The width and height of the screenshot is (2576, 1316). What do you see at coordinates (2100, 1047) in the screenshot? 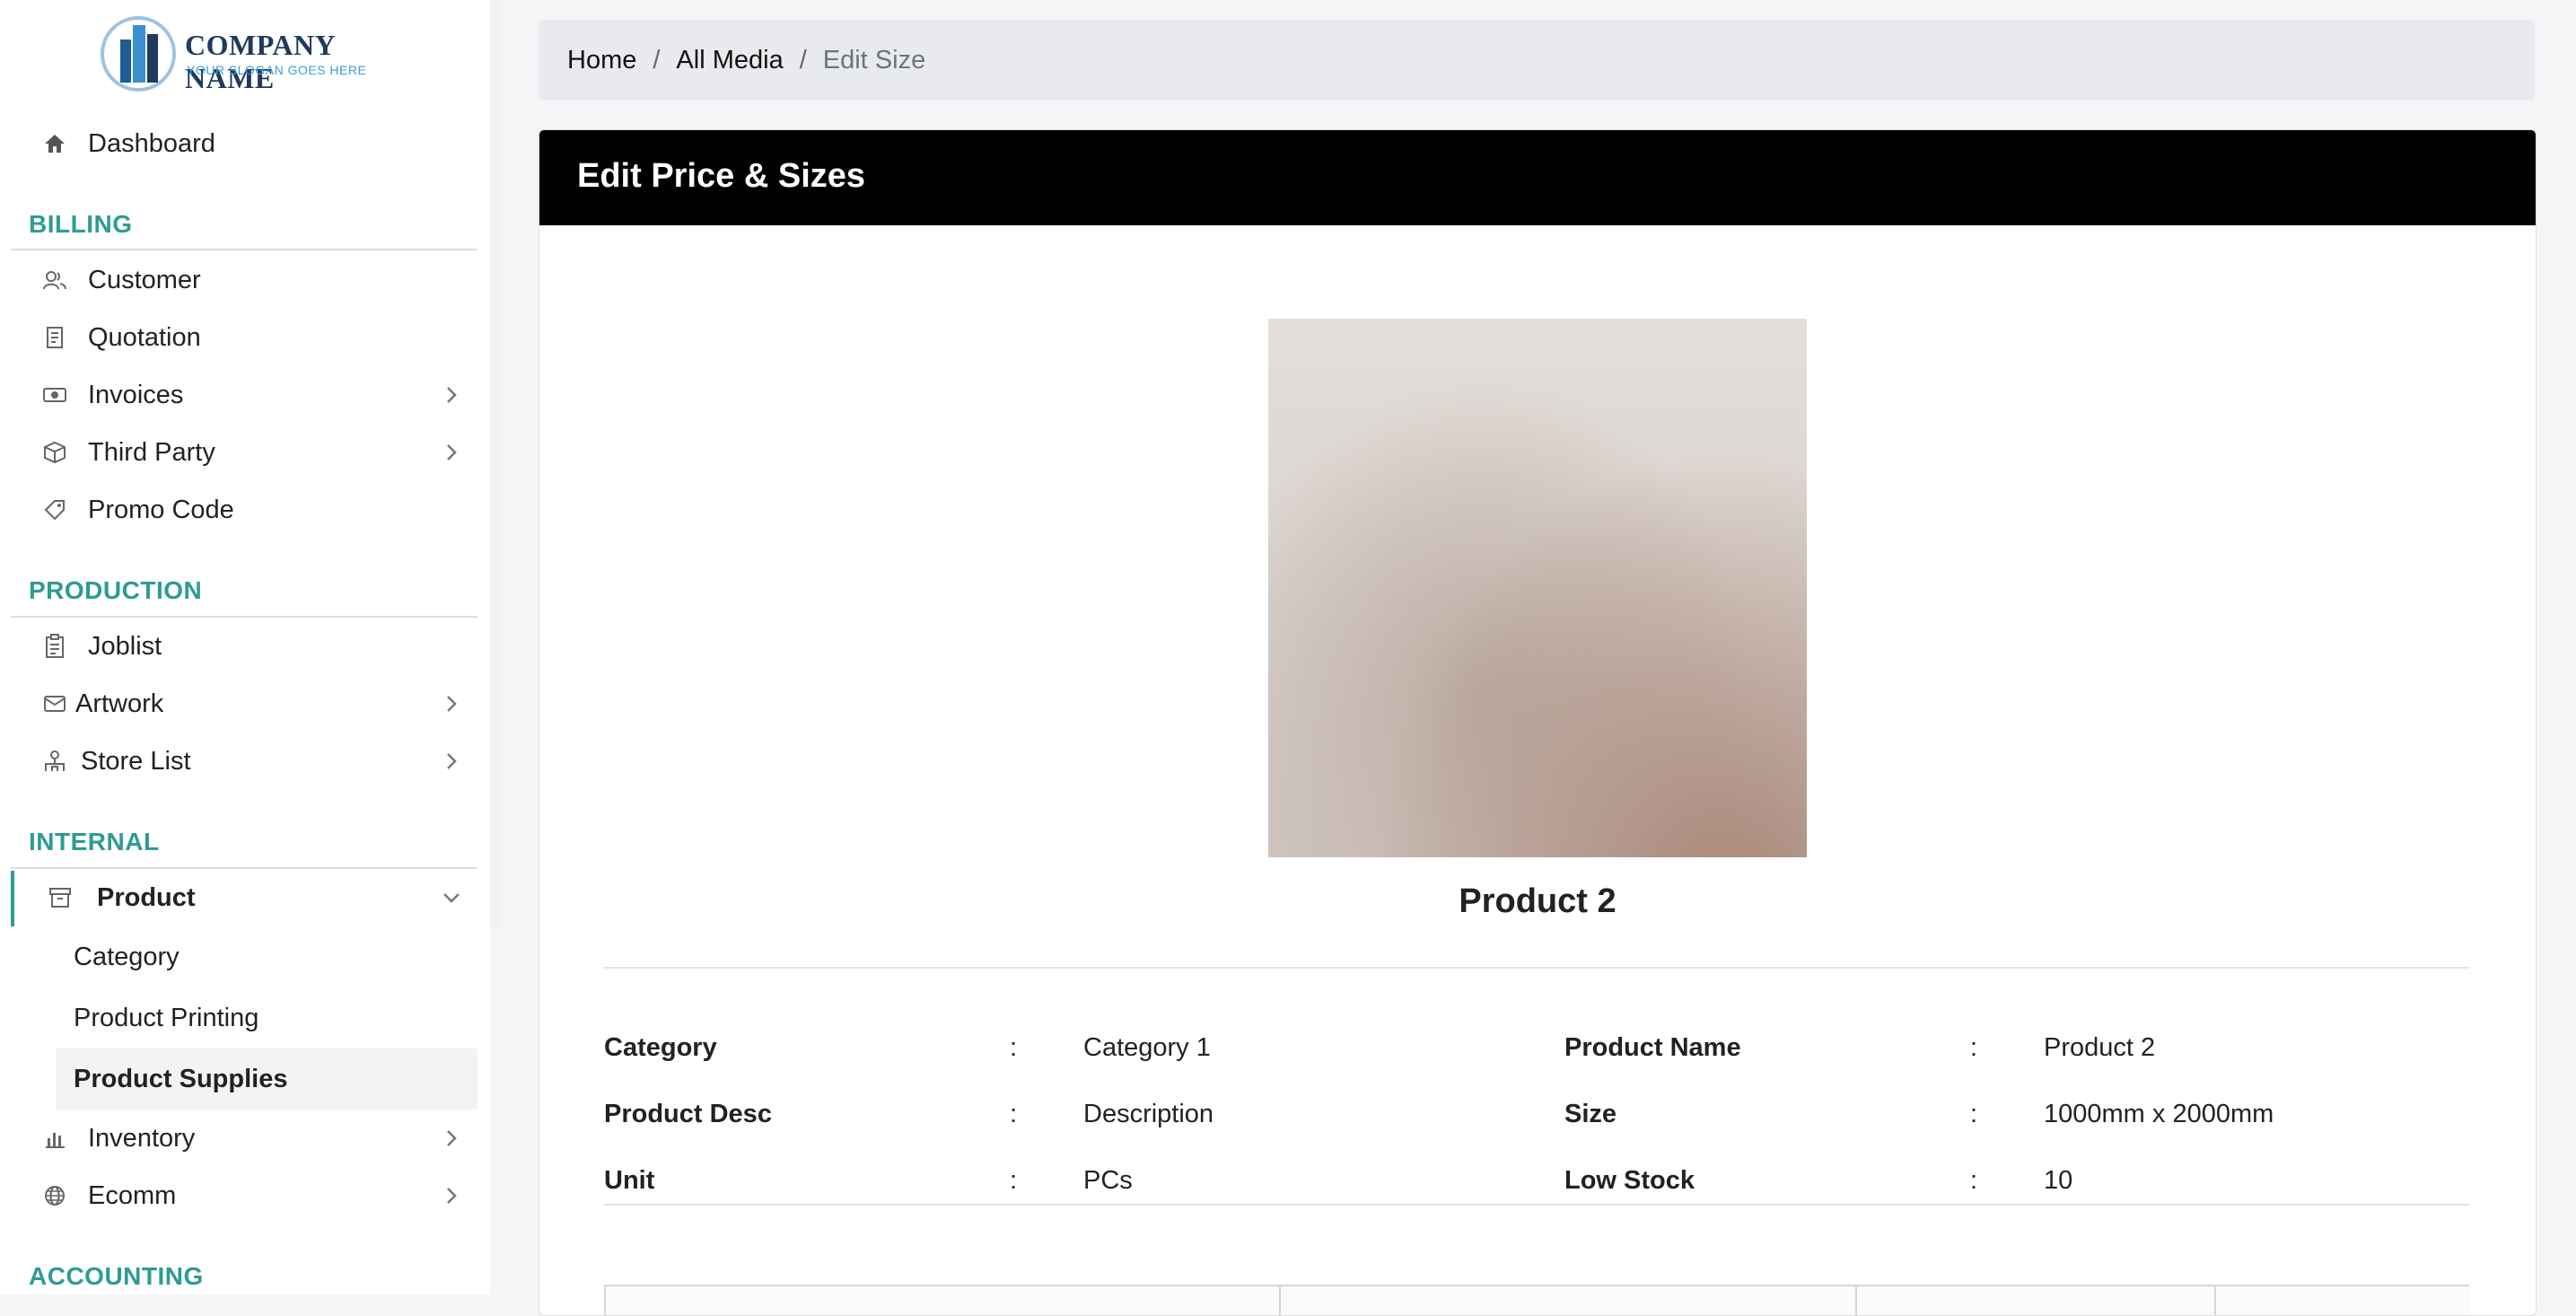
I see `detail-value-product-name: Product 2` at bounding box center [2100, 1047].